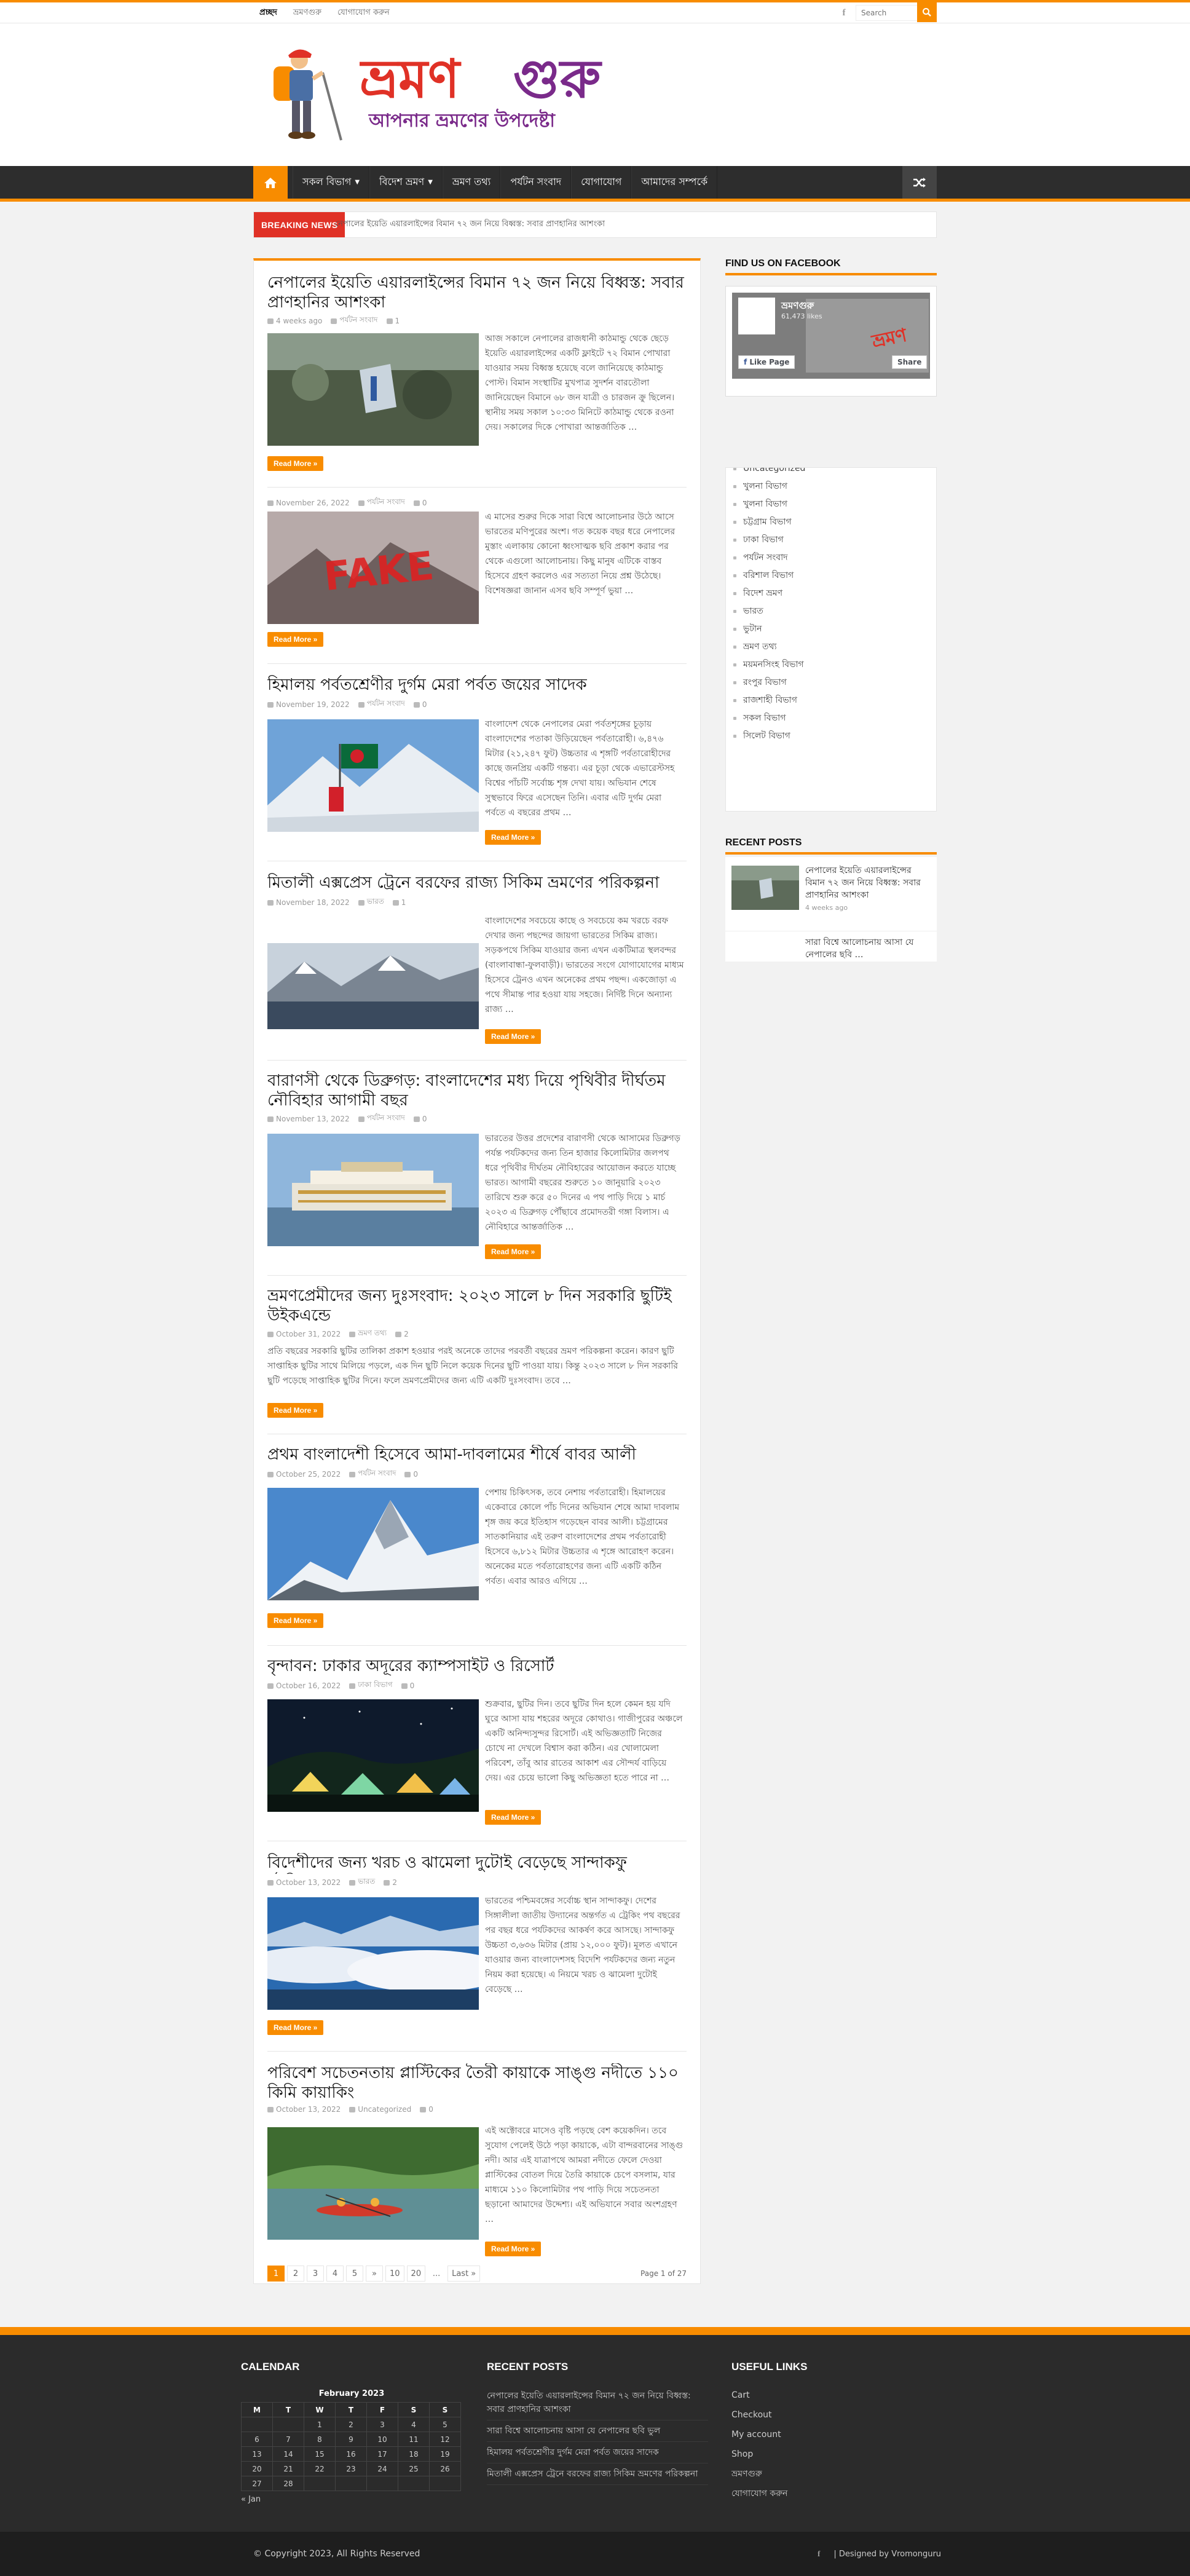 The height and width of the screenshot is (2576, 1190). I want to click on category-item: ভারত, so click(831, 611).